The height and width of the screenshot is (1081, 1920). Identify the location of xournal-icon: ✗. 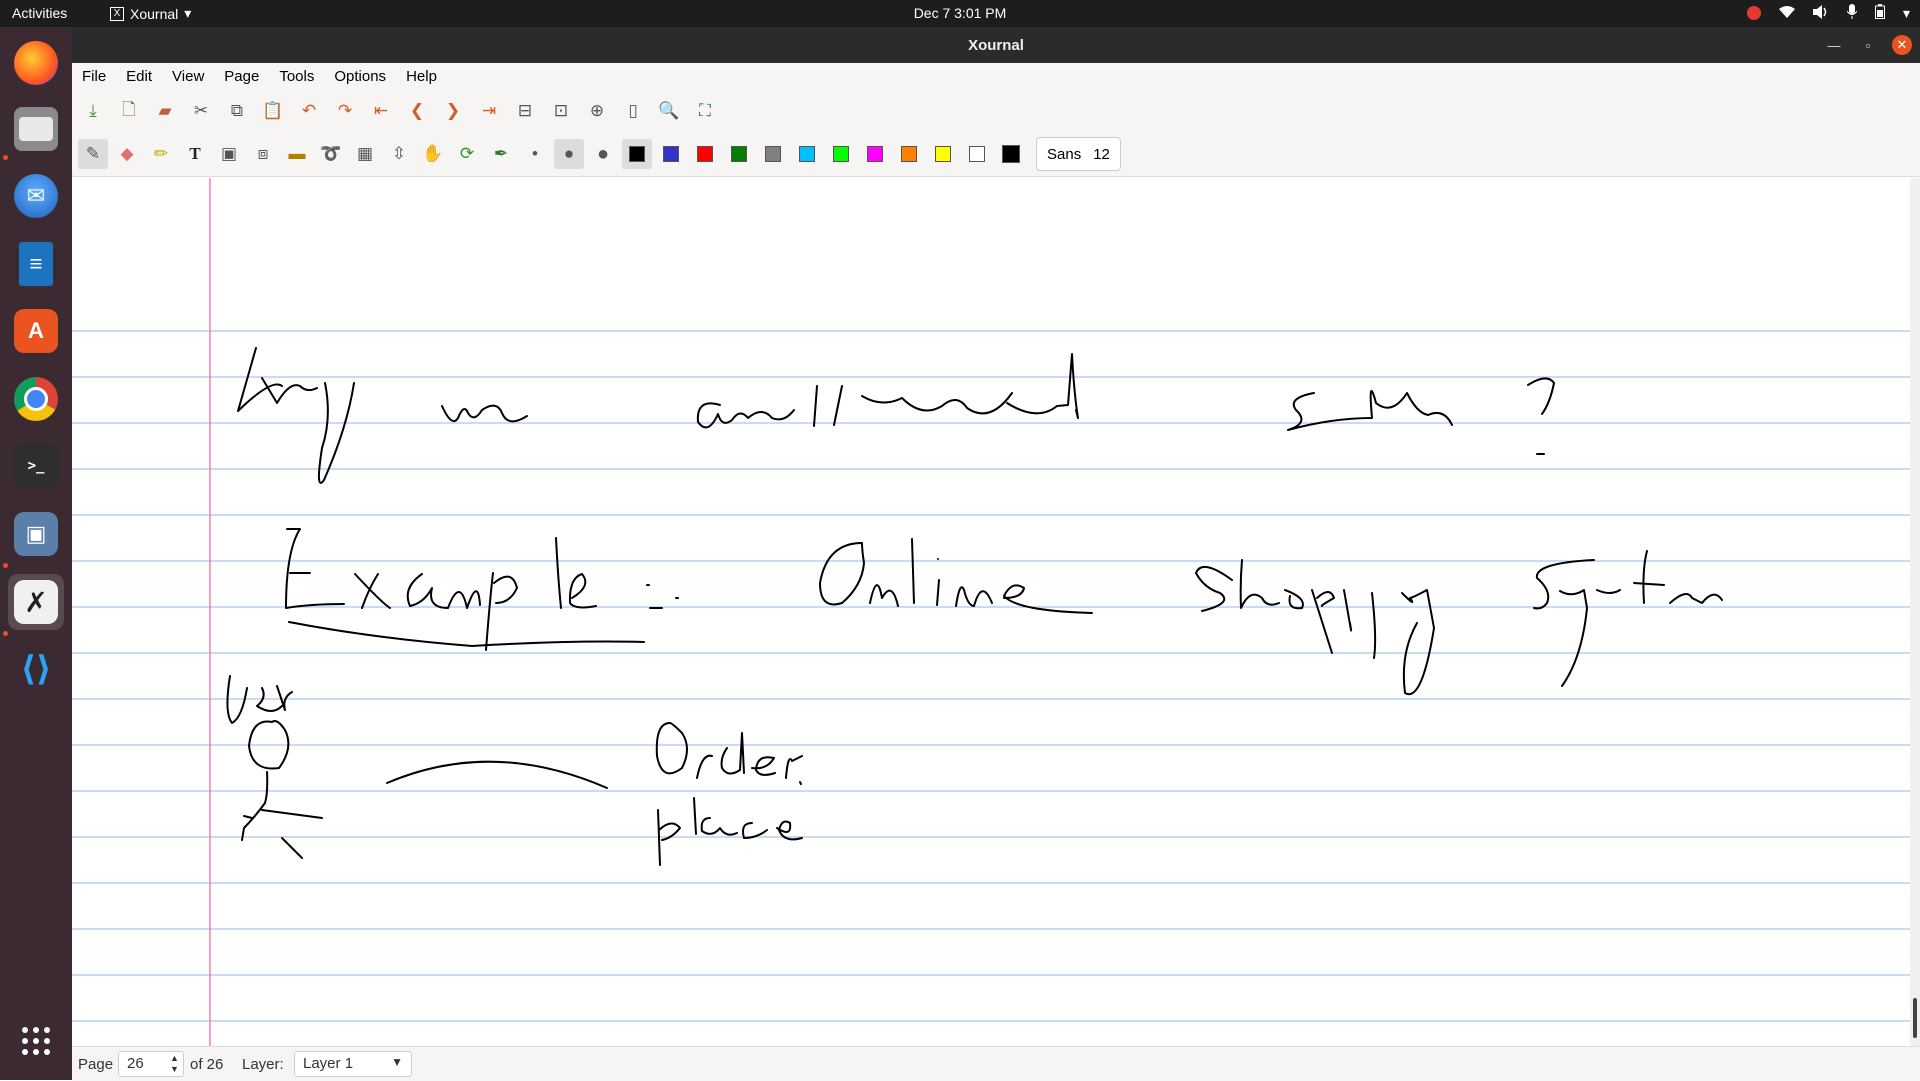
(36, 602).